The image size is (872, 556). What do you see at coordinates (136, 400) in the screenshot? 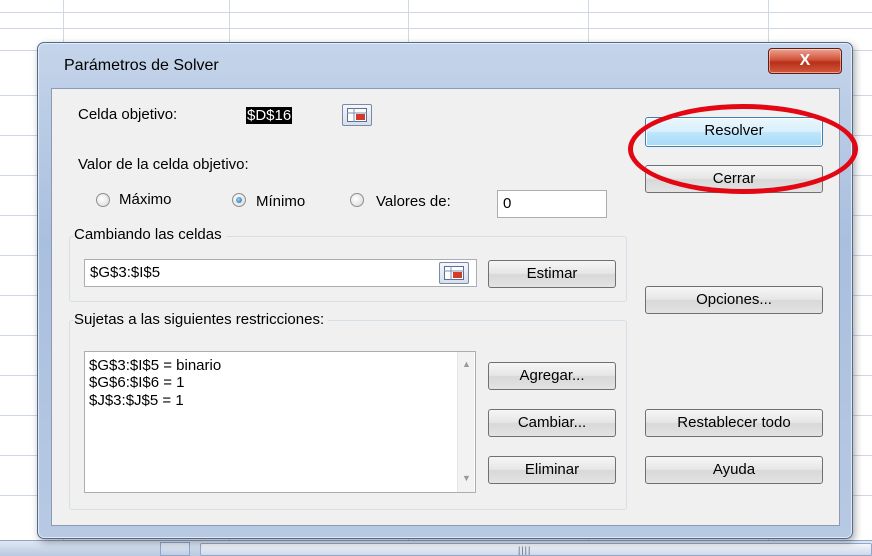
I see `list-item: $J$3:$J$5 = 1` at bounding box center [136, 400].